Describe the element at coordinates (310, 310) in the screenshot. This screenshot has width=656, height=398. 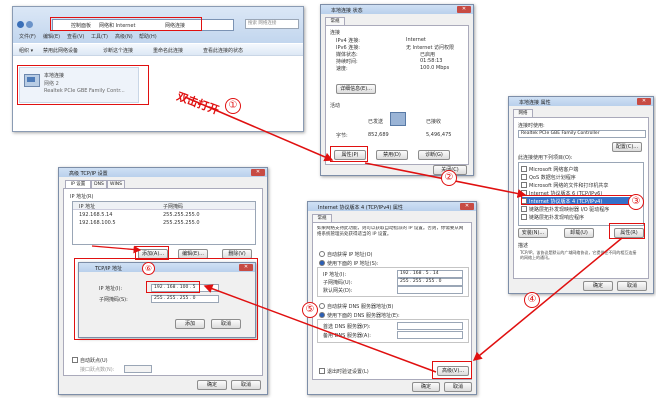
I see `step-5-marker: ⑤` at that location.